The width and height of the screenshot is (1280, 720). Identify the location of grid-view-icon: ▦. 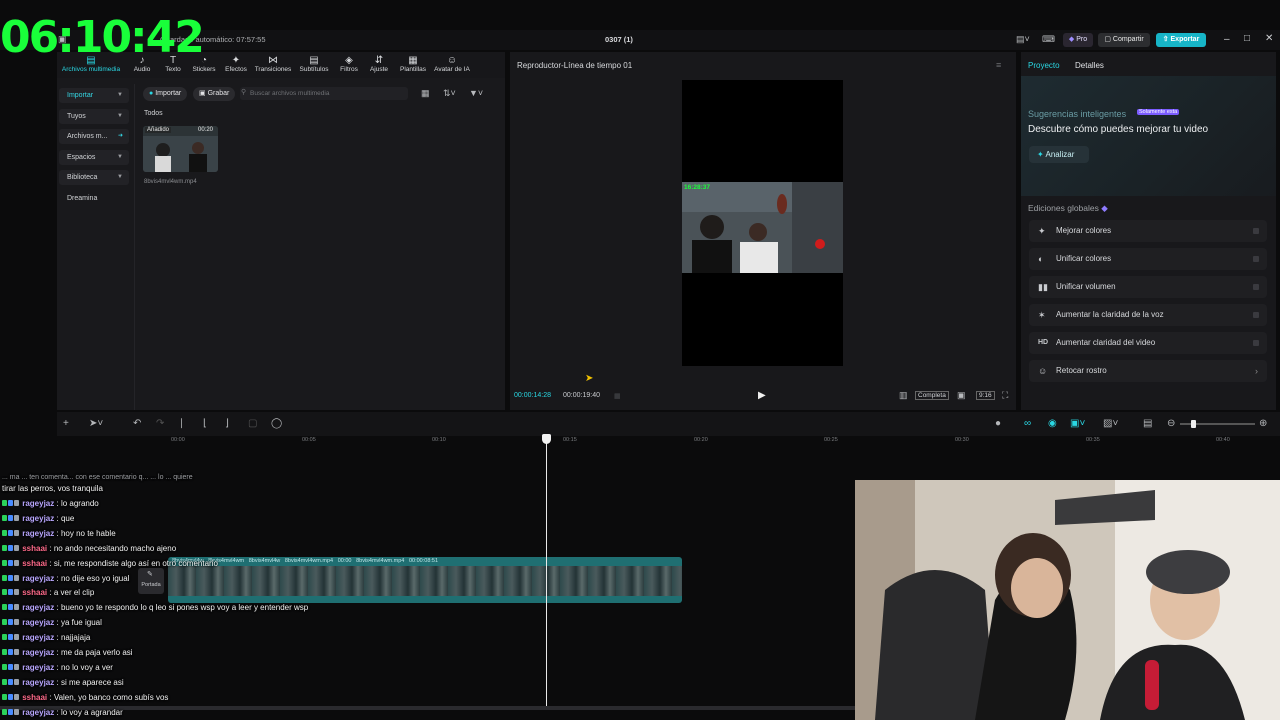
(425, 93).